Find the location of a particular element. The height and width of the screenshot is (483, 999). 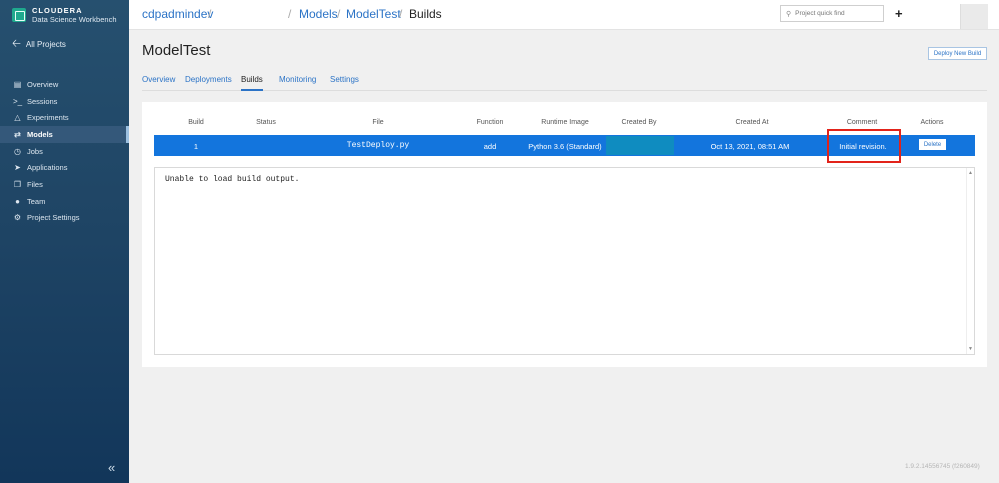

tab-settings: Settings is located at coordinates (344, 83).